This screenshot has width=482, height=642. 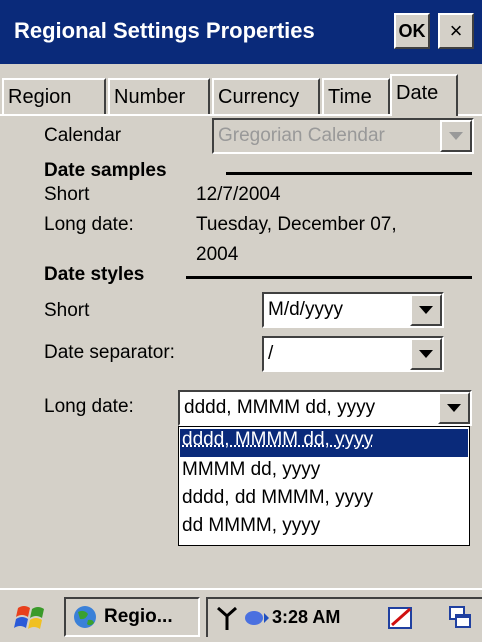 I want to click on sample-long-label: Long date:, so click(x=89, y=224).